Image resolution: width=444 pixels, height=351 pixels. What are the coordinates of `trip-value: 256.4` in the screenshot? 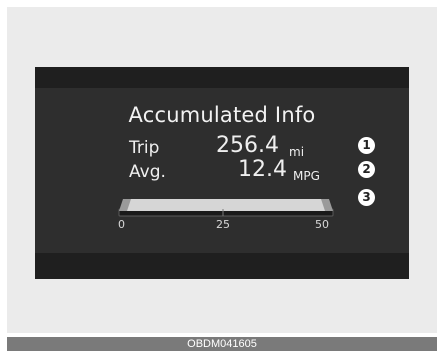 It's located at (247, 145).